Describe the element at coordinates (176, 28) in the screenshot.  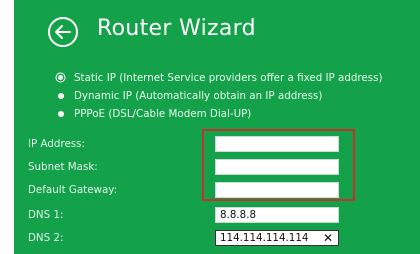
I see `page-title: Router Wizard` at that location.